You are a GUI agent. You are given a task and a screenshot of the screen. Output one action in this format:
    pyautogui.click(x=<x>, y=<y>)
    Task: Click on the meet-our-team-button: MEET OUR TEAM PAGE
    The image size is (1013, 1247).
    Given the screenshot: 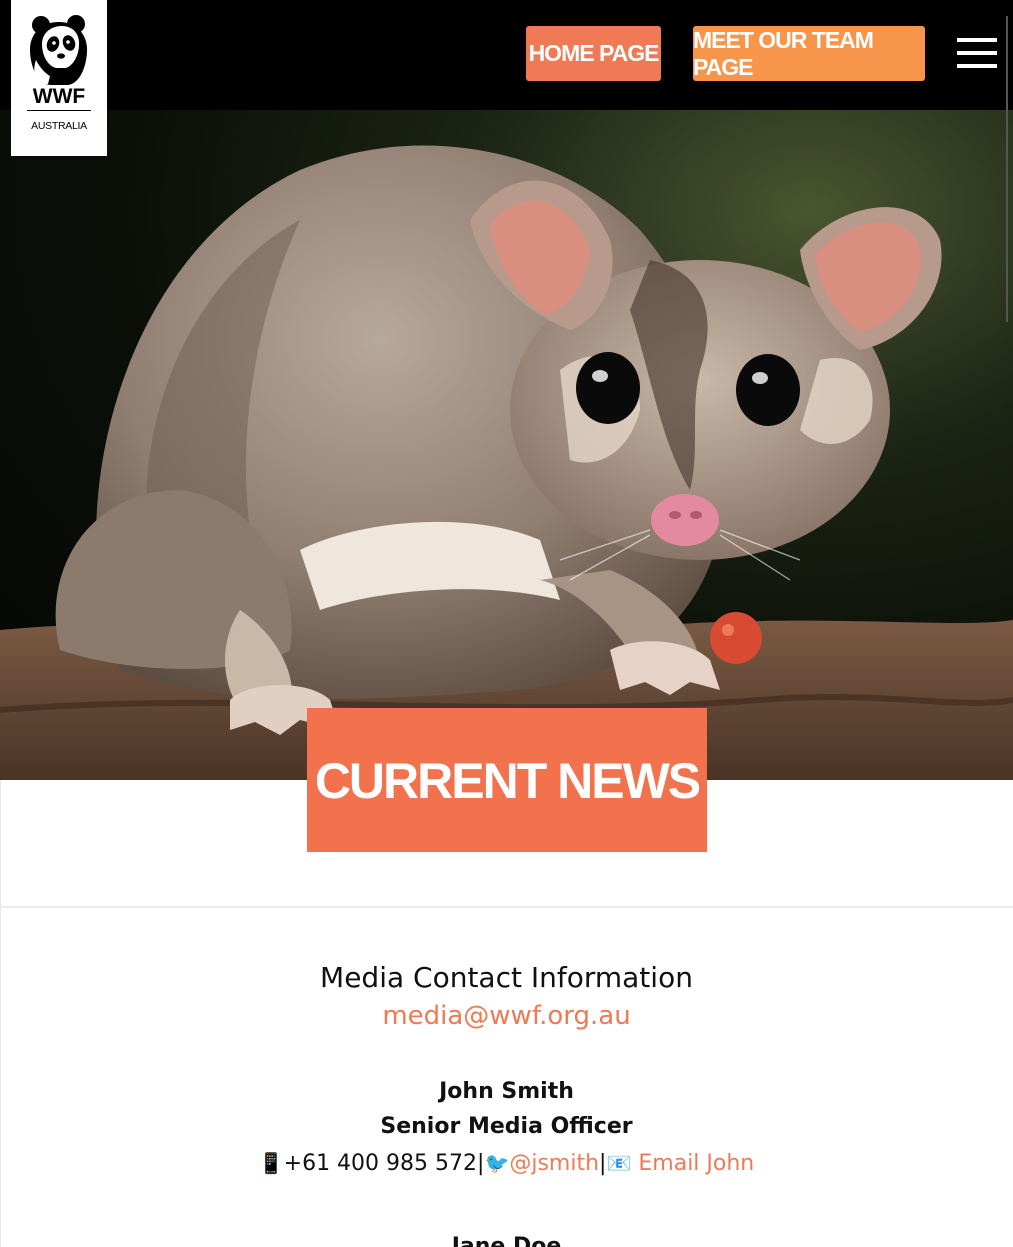 What is the action you would take?
    pyautogui.click(x=809, y=53)
    